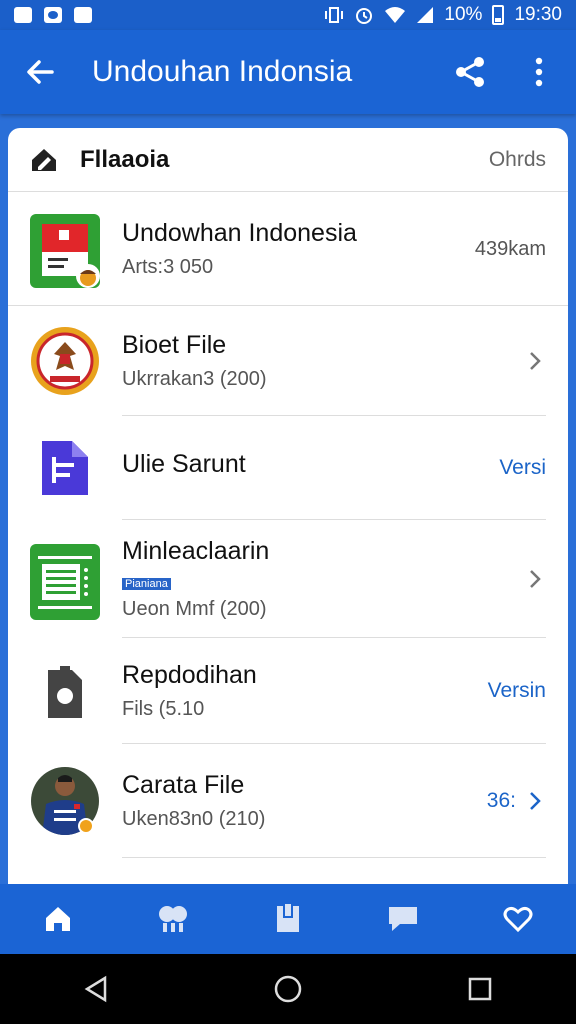 The width and height of the screenshot is (576, 1024). I want to click on nav-gallery, so click(173, 919).